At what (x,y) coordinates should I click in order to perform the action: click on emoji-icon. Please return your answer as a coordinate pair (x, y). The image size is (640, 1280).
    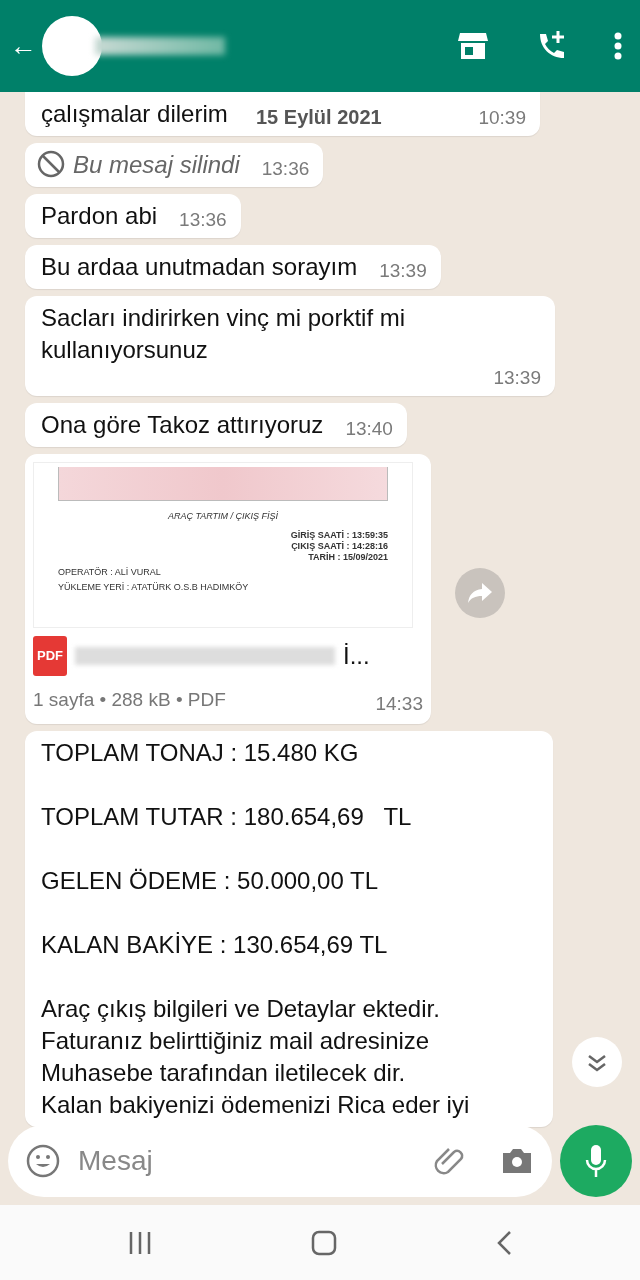
    Looking at the image, I should click on (43, 1161).